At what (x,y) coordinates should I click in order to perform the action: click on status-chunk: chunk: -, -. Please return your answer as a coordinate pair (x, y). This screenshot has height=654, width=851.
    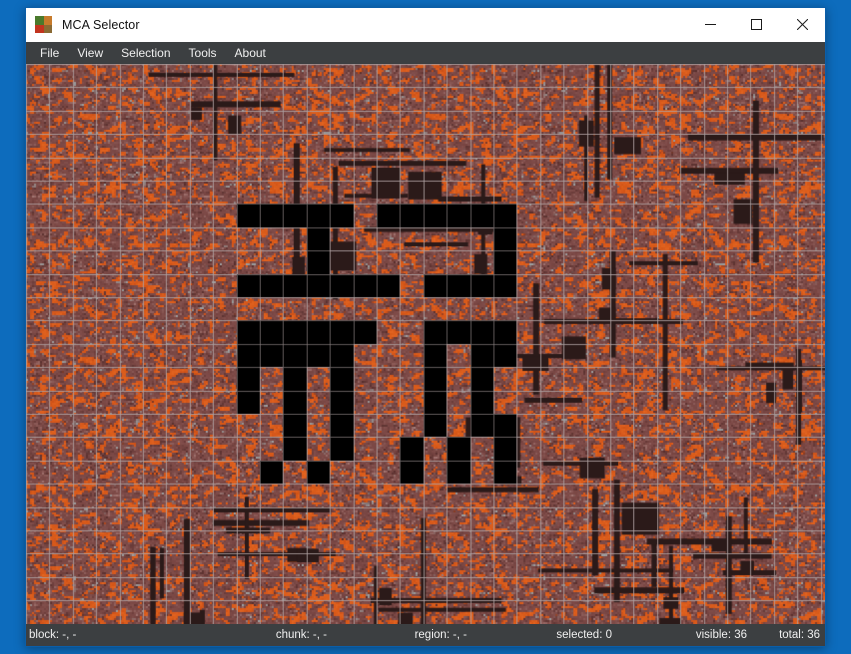
    Looking at the image, I should click on (301, 635).